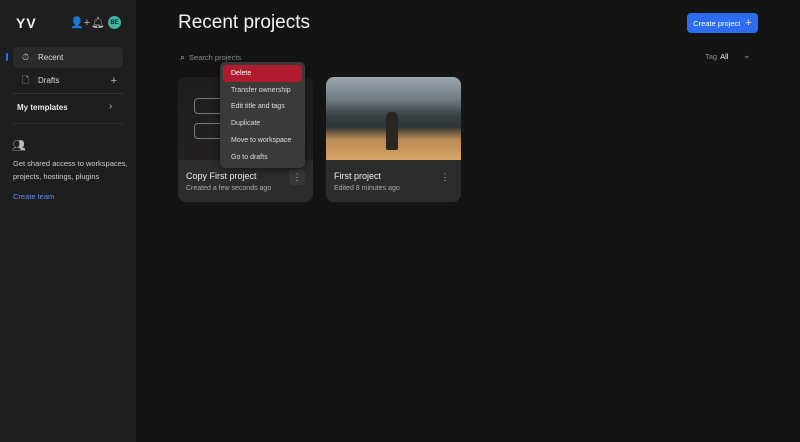 The height and width of the screenshot is (442, 800). What do you see at coordinates (262, 123) in the screenshot?
I see `menu-item-duplicate: Duplicate` at bounding box center [262, 123].